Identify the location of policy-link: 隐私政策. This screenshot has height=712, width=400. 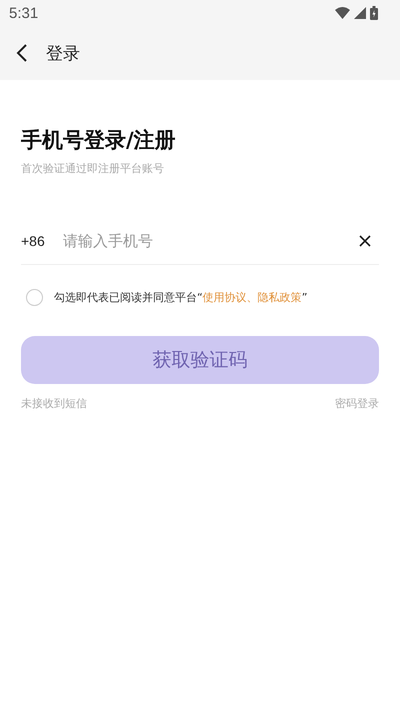
(280, 297).